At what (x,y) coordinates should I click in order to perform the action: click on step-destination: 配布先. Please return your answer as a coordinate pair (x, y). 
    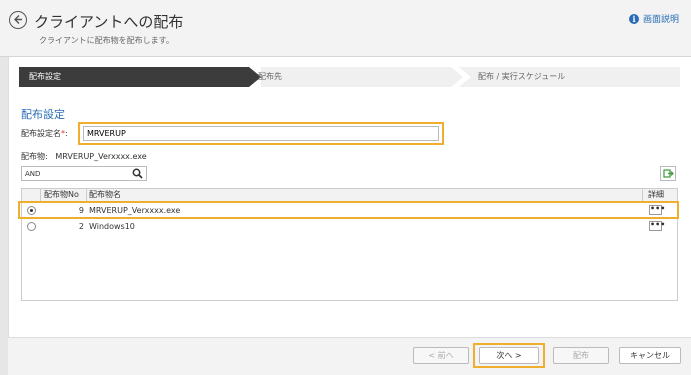
    Looking at the image, I should click on (270, 76).